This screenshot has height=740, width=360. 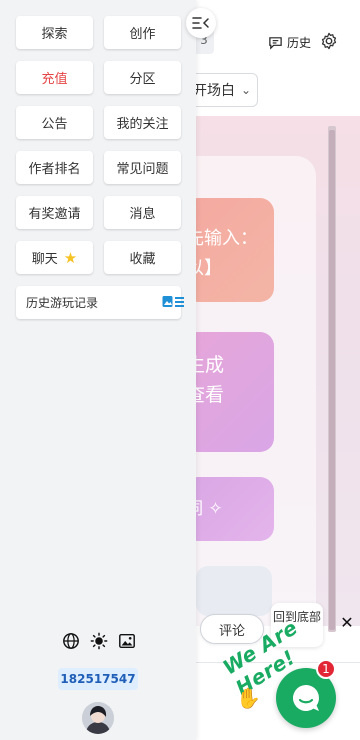 I want to click on chevron-down-icon: ⌄, so click(x=246, y=90).